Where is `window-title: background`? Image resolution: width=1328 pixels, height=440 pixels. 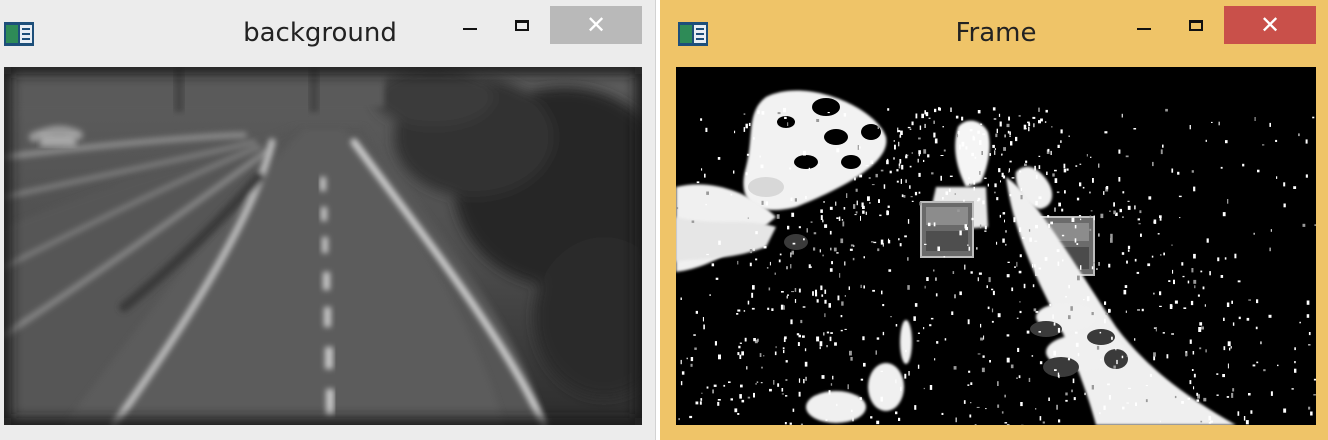
window-title: background is located at coordinates (320, 33).